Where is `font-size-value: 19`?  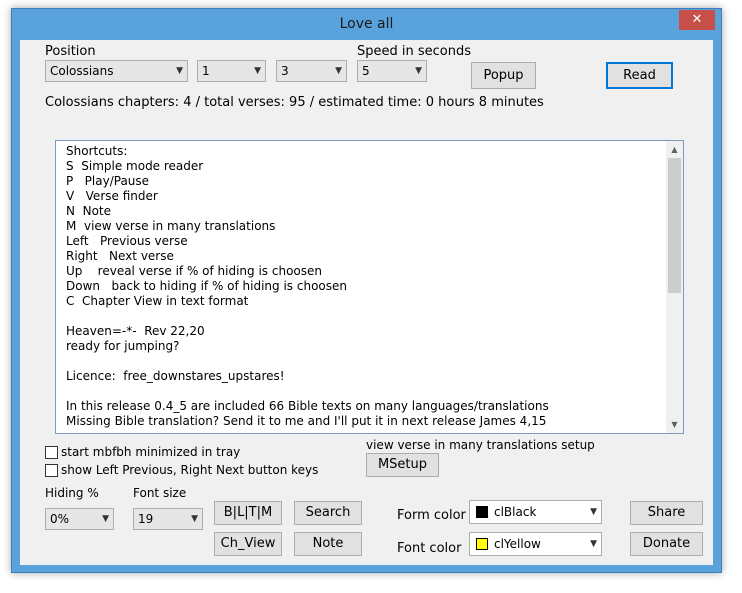
font-size-value: 19 is located at coordinates (146, 519).